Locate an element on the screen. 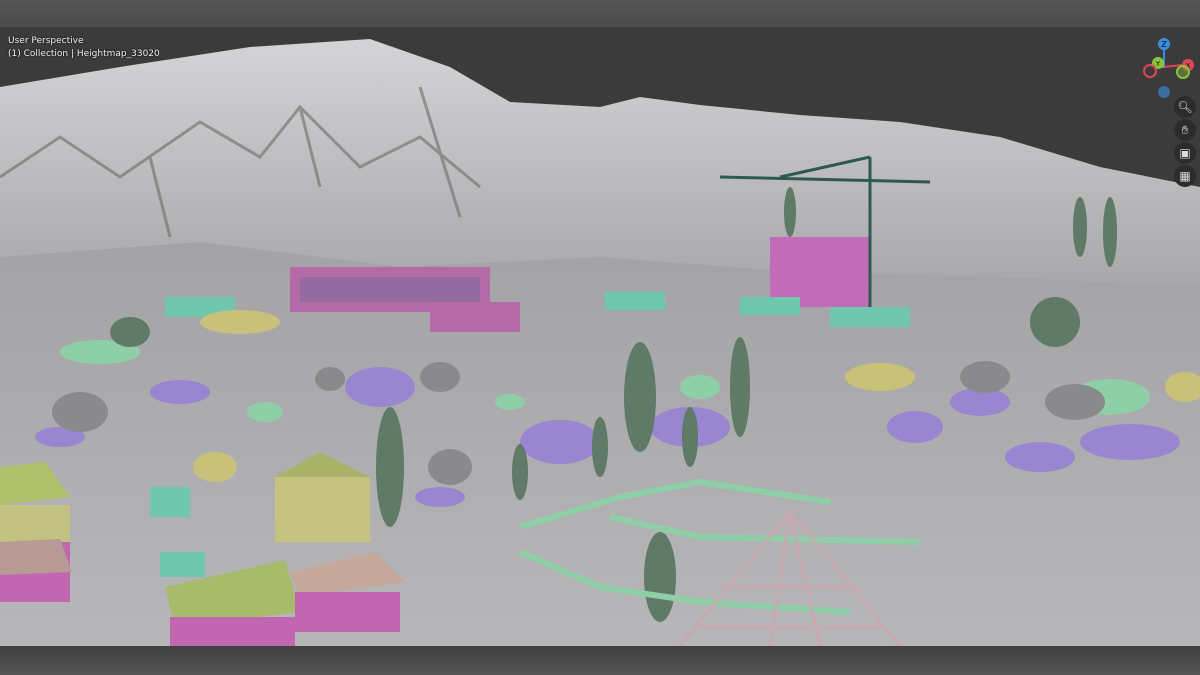 The height and width of the screenshot is (675, 1200). camera-icon: ▣ is located at coordinates (1185, 153).